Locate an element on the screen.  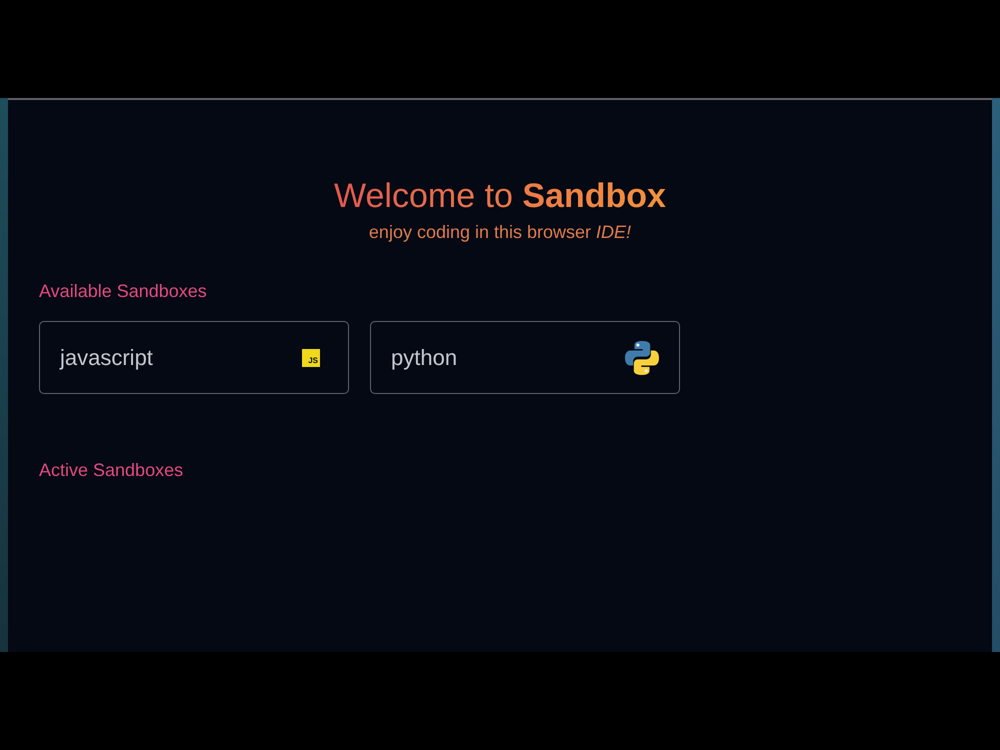
snake-logo-icon is located at coordinates (642, 357).